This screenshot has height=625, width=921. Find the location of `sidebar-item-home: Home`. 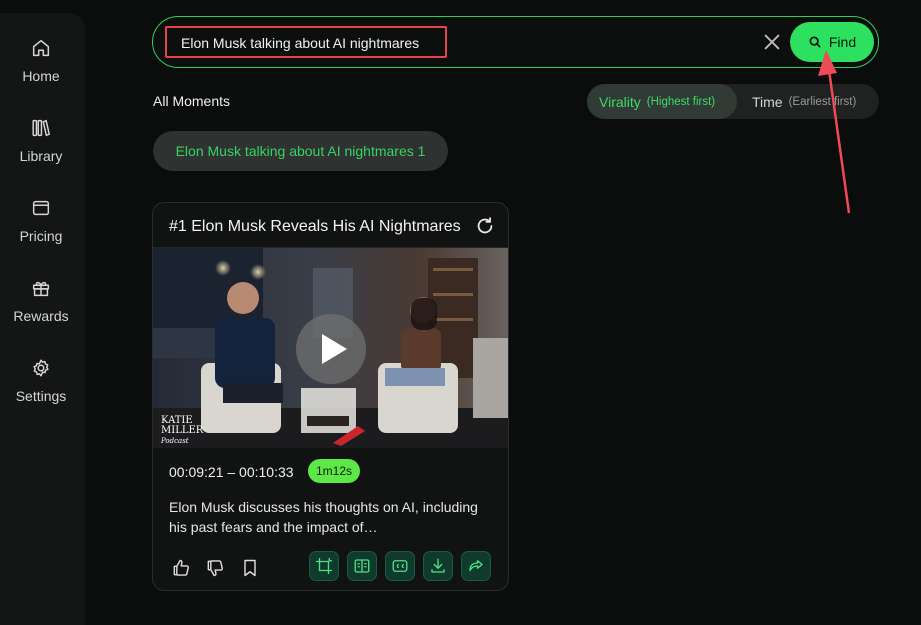

sidebar-item-home: Home is located at coordinates (41, 60).